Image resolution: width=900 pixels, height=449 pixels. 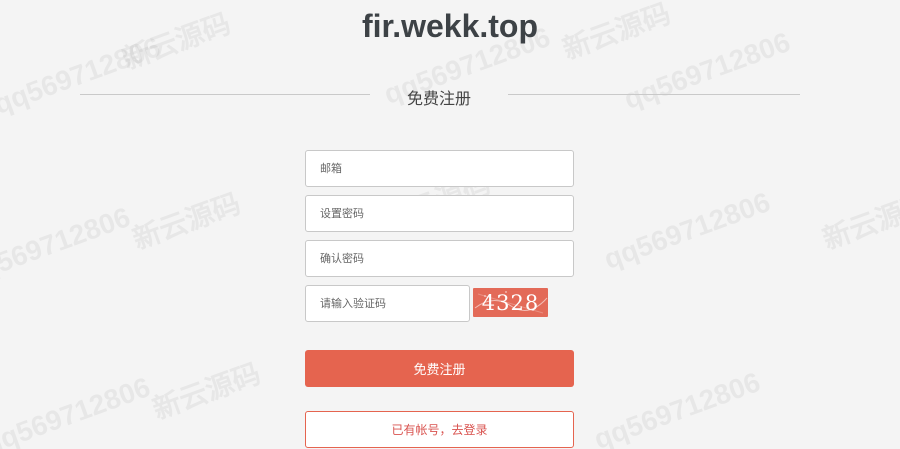 What do you see at coordinates (450, 26) in the screenshot?
I see `site-title: fir.wekk.top` at bounding box center [450, 26].